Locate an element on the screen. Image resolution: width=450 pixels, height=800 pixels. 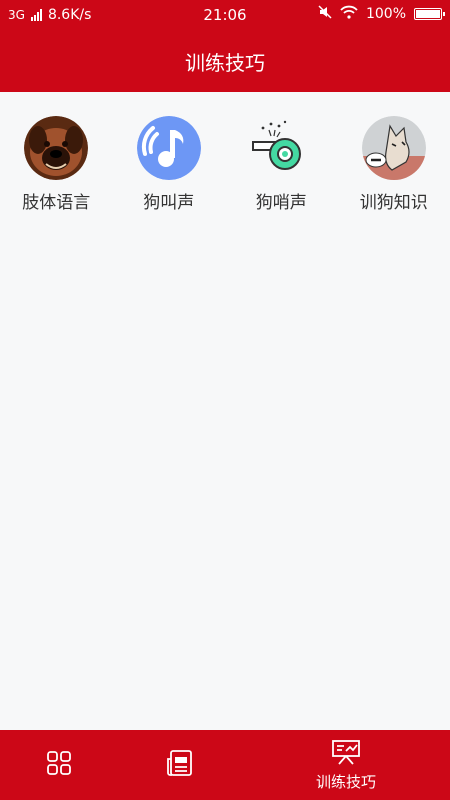
feature-grid: 肢体语言 狗叫声 狗哨声 训狗知识 is located at coordinates (225, 166).